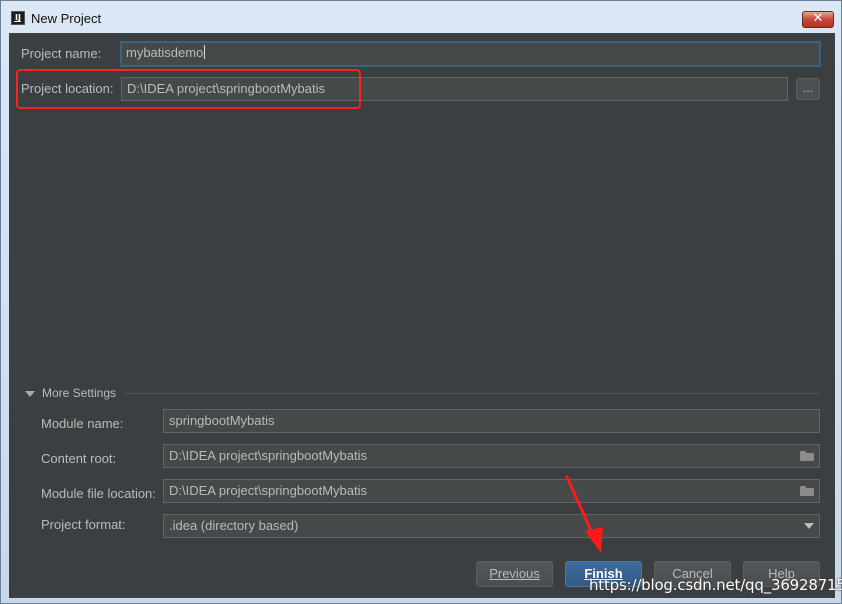 This screenshot has width=842, height=604. Describe the element at coordinates (30, 394) in the screenshot. I see `collapse-triangle-icon` at that location.